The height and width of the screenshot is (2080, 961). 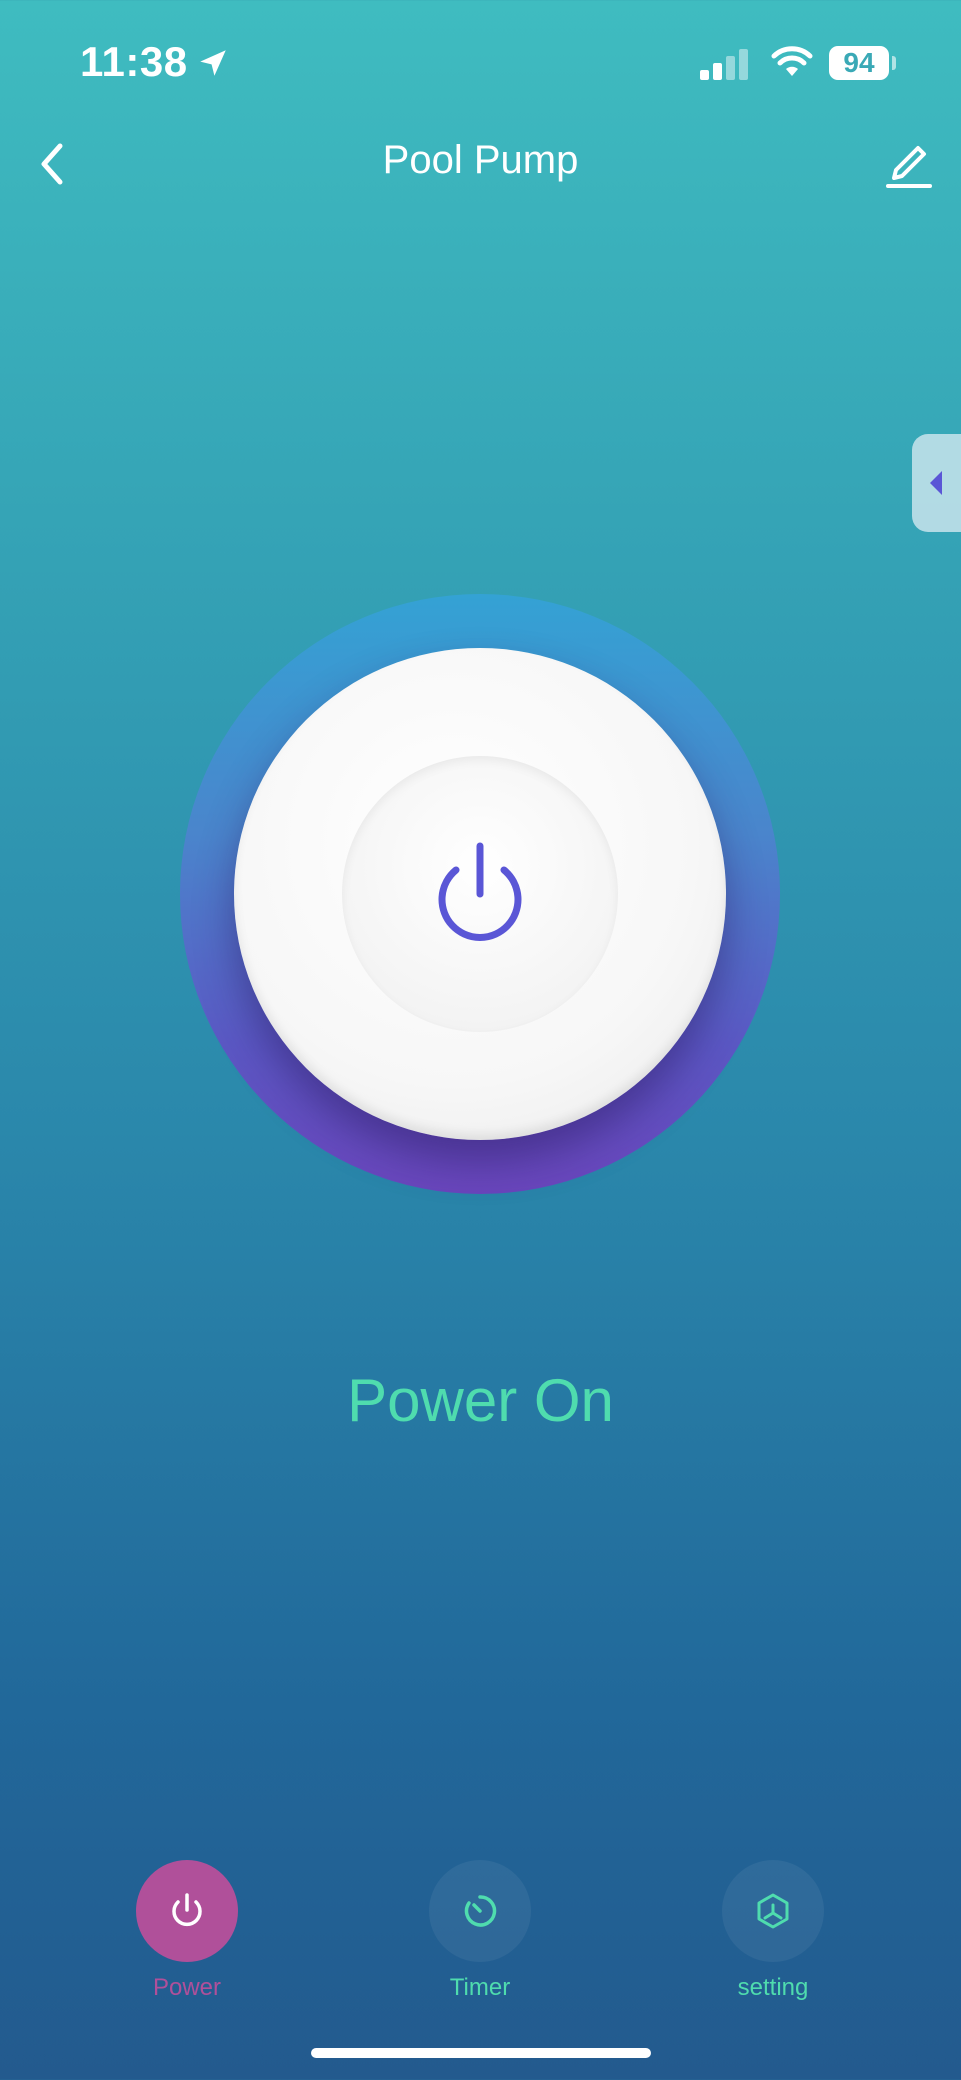 What do you see at coordinates (481, 2053) in the screenshot?
I see `home-indicator` at bounding box center [481, 2053].